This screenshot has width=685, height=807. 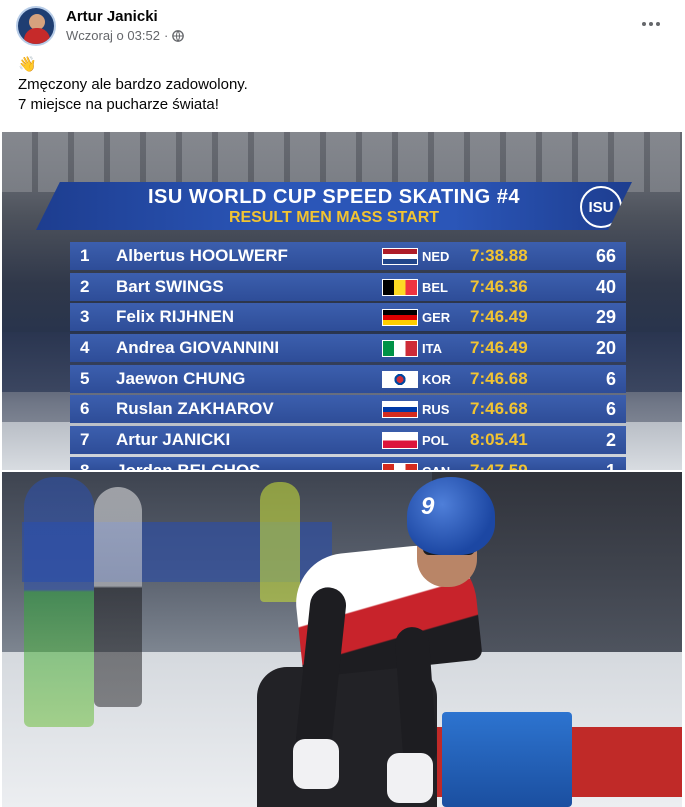 What do you see at coordinates (342, 26) in the screenshot?
I see `post-header: Artur Janicki Wczoraj o 03:52 ·` at bounding box center [342, 26].